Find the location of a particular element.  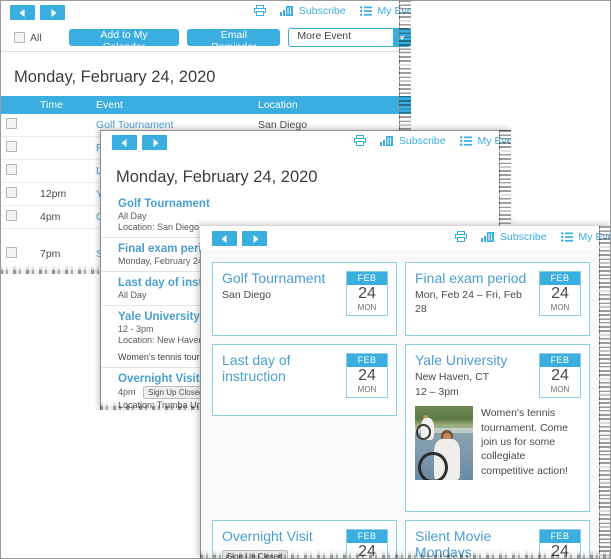

col-time: Time is located at coordinates (62, 105).